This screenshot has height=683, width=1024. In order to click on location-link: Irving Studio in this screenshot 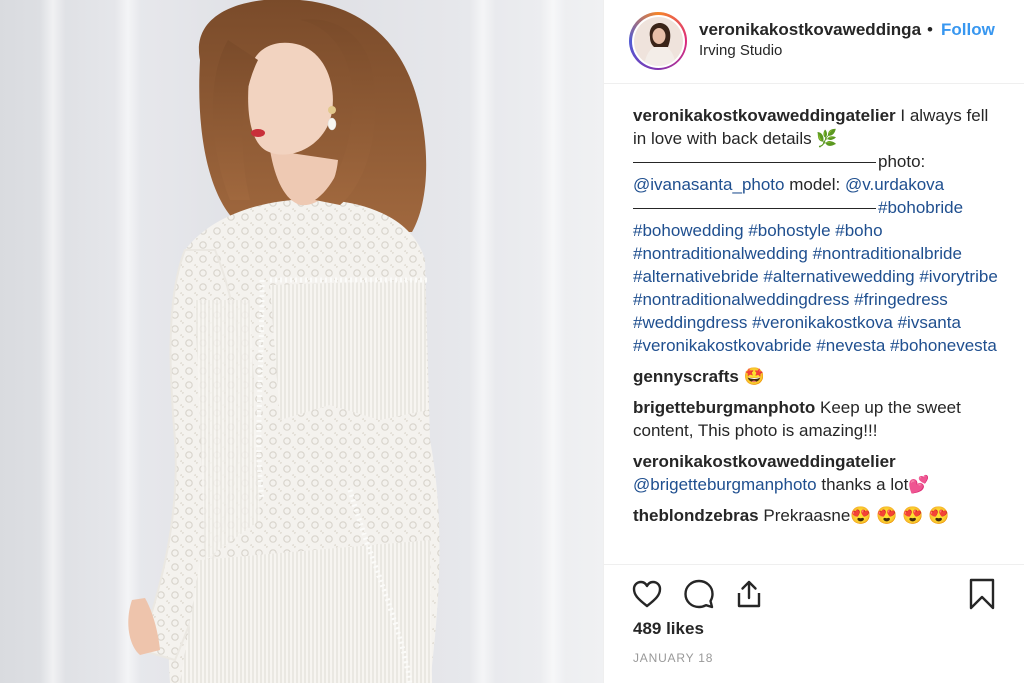, I will do `click(740, 50)`.